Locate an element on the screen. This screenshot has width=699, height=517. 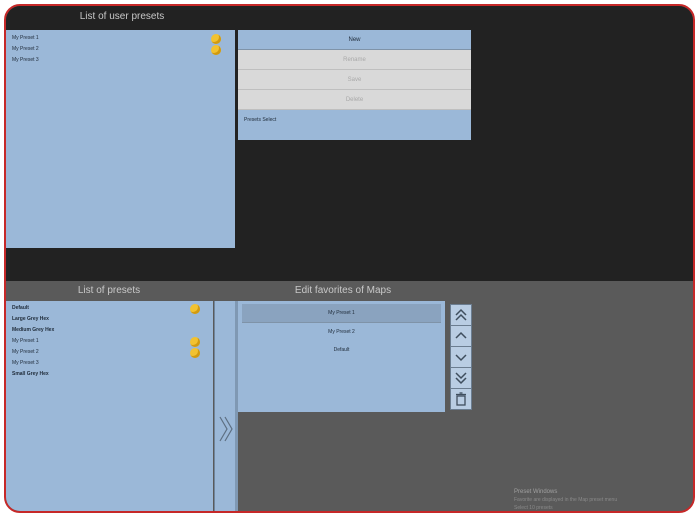
new-button: New is located at coordinates (354, 40).